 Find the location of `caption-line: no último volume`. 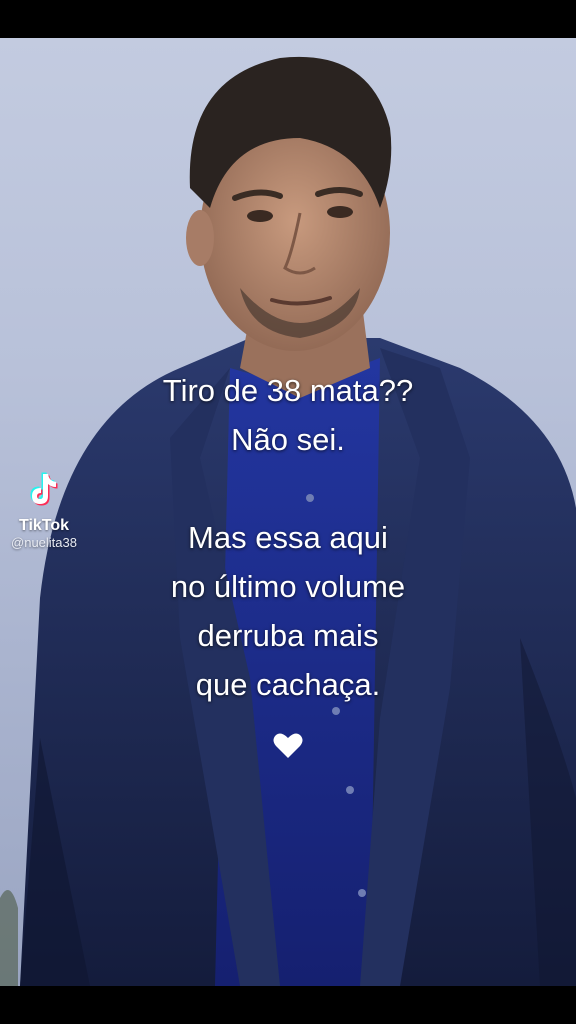

caption-line: no último volume is located at coordinates (288, 586).